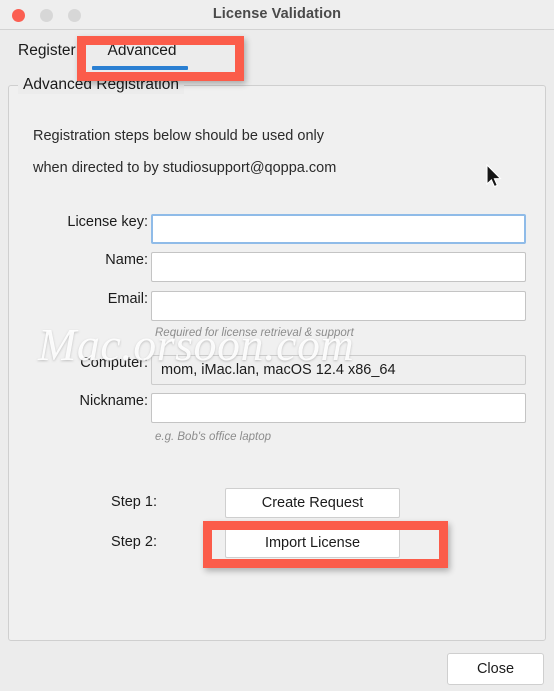 The image size is (554, 691). Describe the element at coordinates (338, 408) in the screenshot. I see `nickname-input` at that location.